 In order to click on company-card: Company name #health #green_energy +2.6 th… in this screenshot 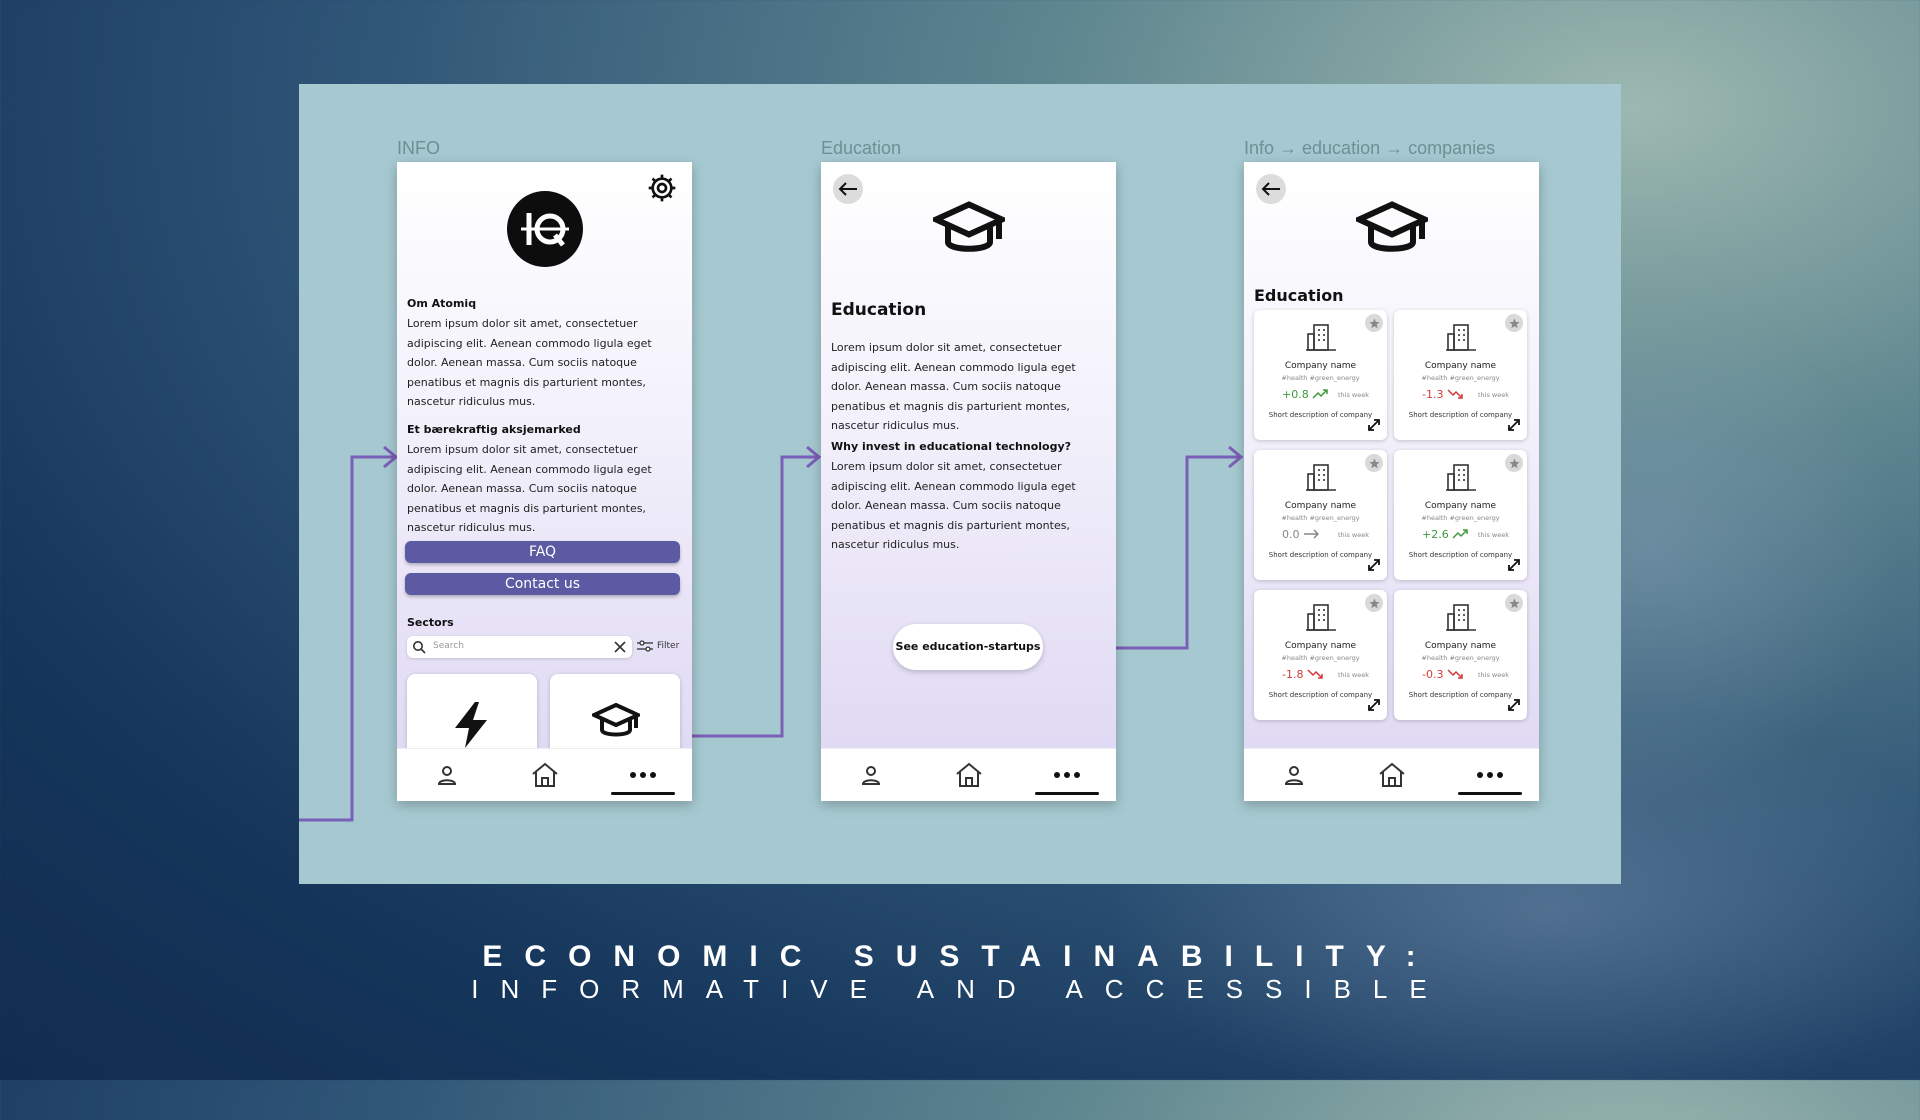, I will do `click(1460, 515)`.